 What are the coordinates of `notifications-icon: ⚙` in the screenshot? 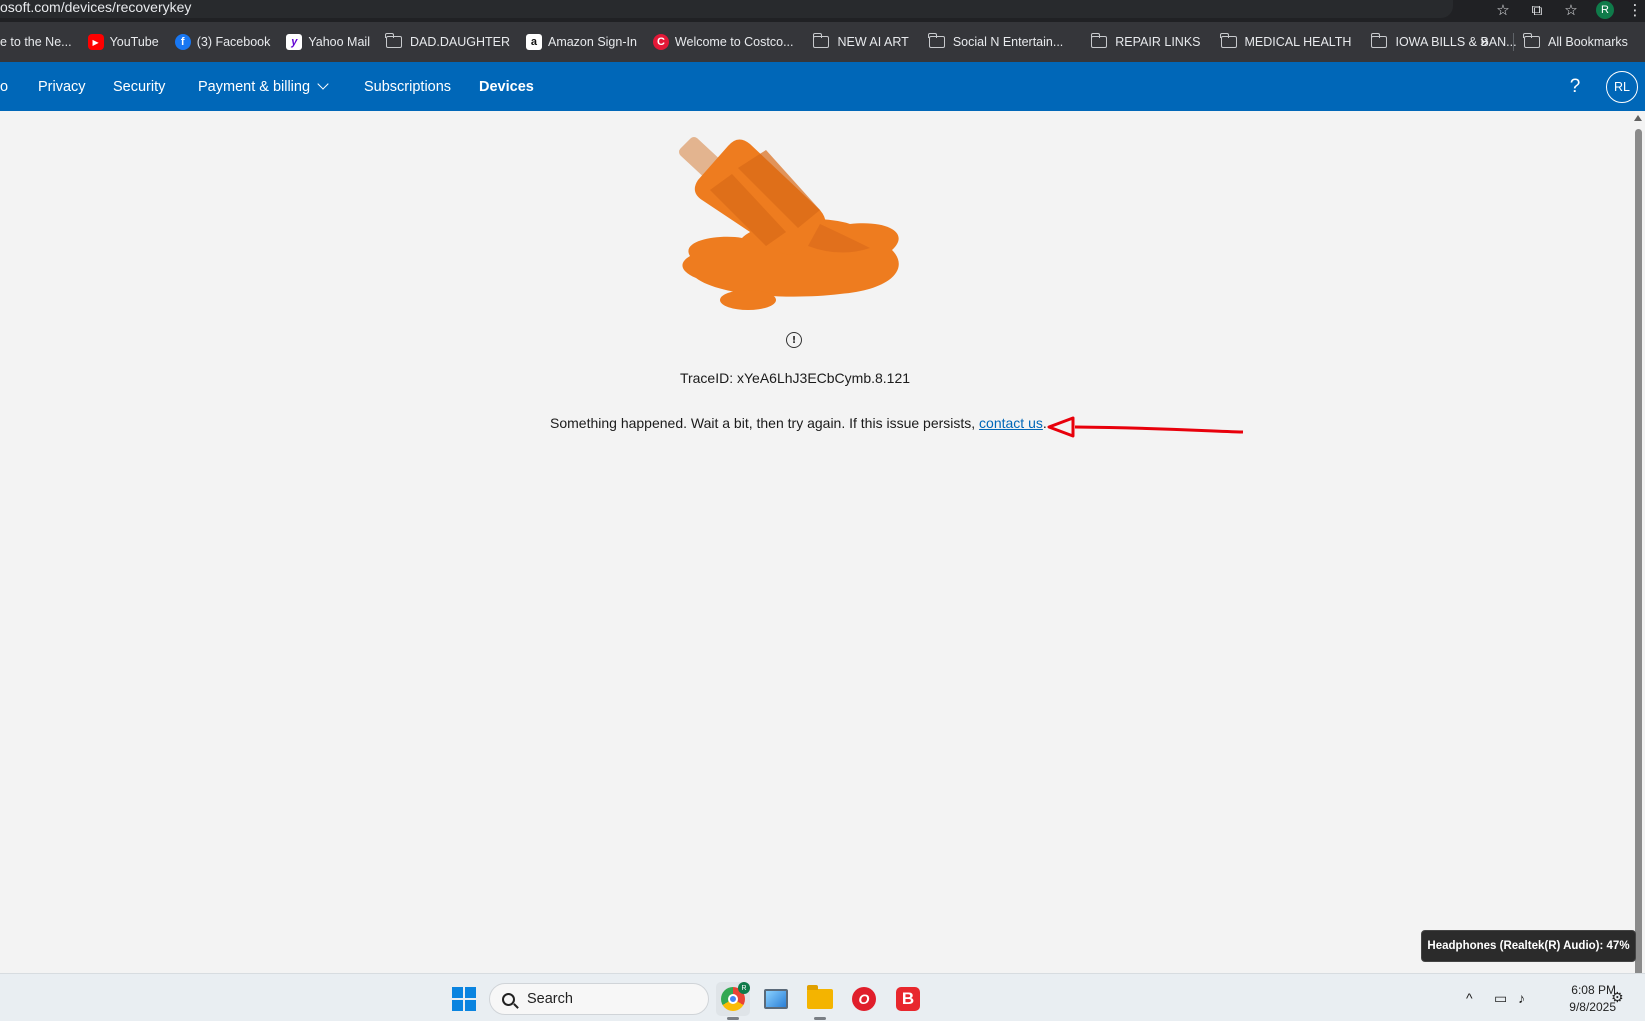 It's located at (1617, 997).